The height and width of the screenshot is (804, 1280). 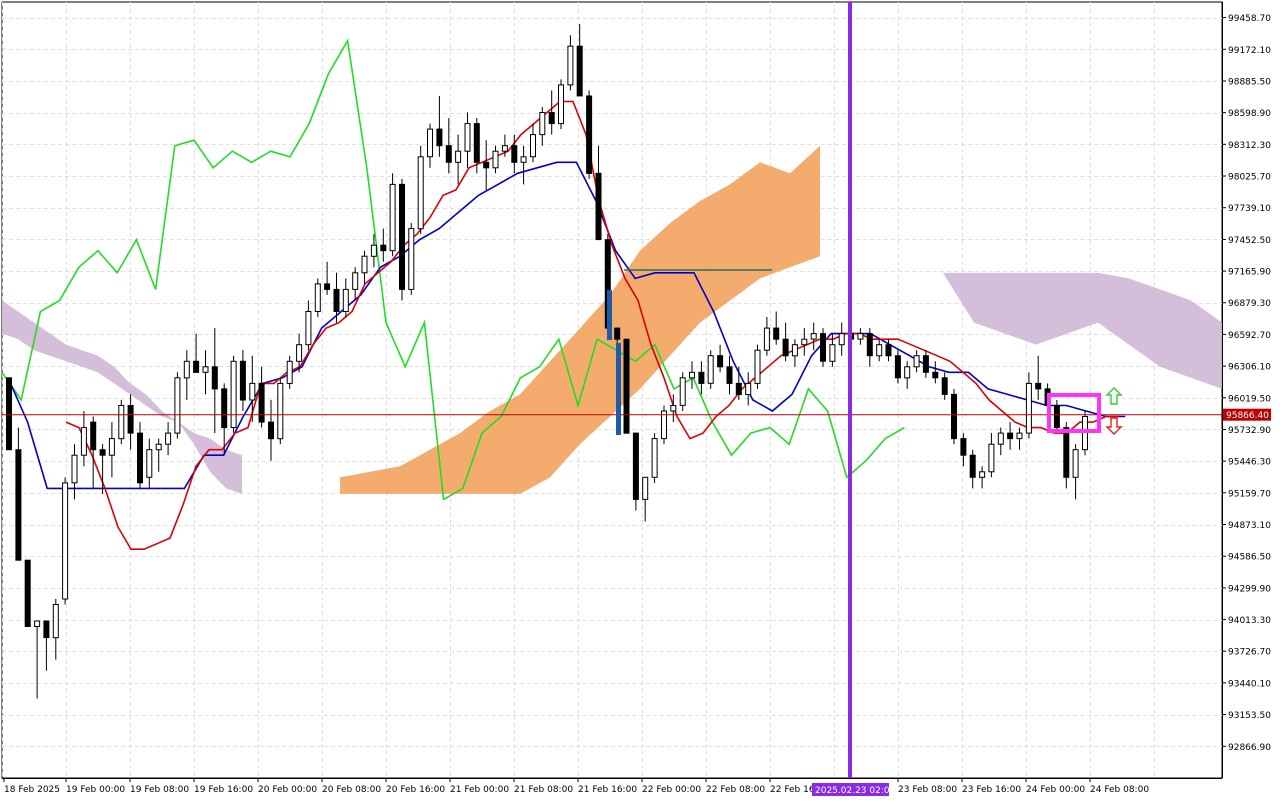 What do you see at coordinates (1249, 114) in the screenshot?
I see `price-tick-label: 98598.90` at bounding box center [1249, 114].